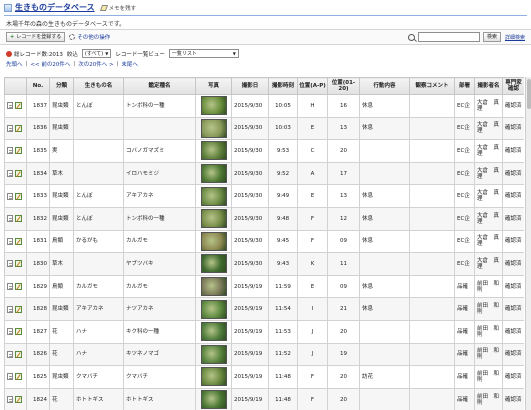  What do you see at coordinates (264, 128) in the screenshot?
I see `table-row: 1836 昆虫類 2015/9/30 10:03 E 13 休息 EC企 大倉 真理 確認済` at bounding box center [264, 128].